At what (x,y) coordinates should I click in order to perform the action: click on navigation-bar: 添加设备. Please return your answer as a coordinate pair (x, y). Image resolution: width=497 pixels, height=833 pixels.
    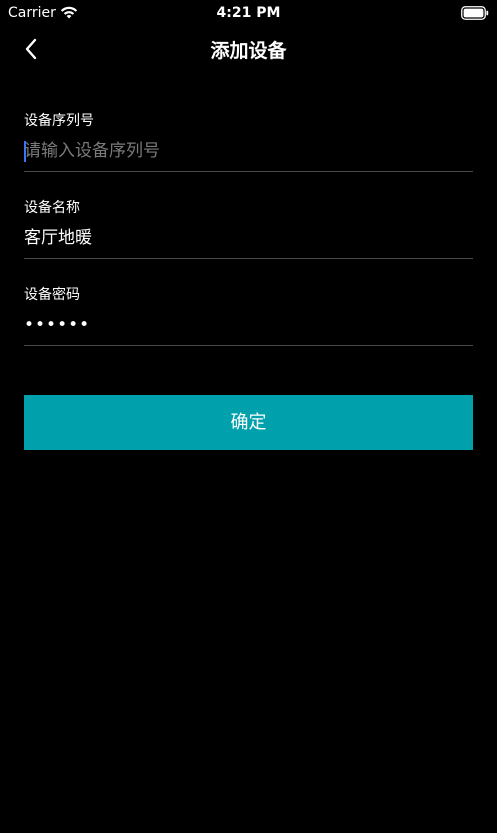
    Looking at the image, I should click on (248, 51).